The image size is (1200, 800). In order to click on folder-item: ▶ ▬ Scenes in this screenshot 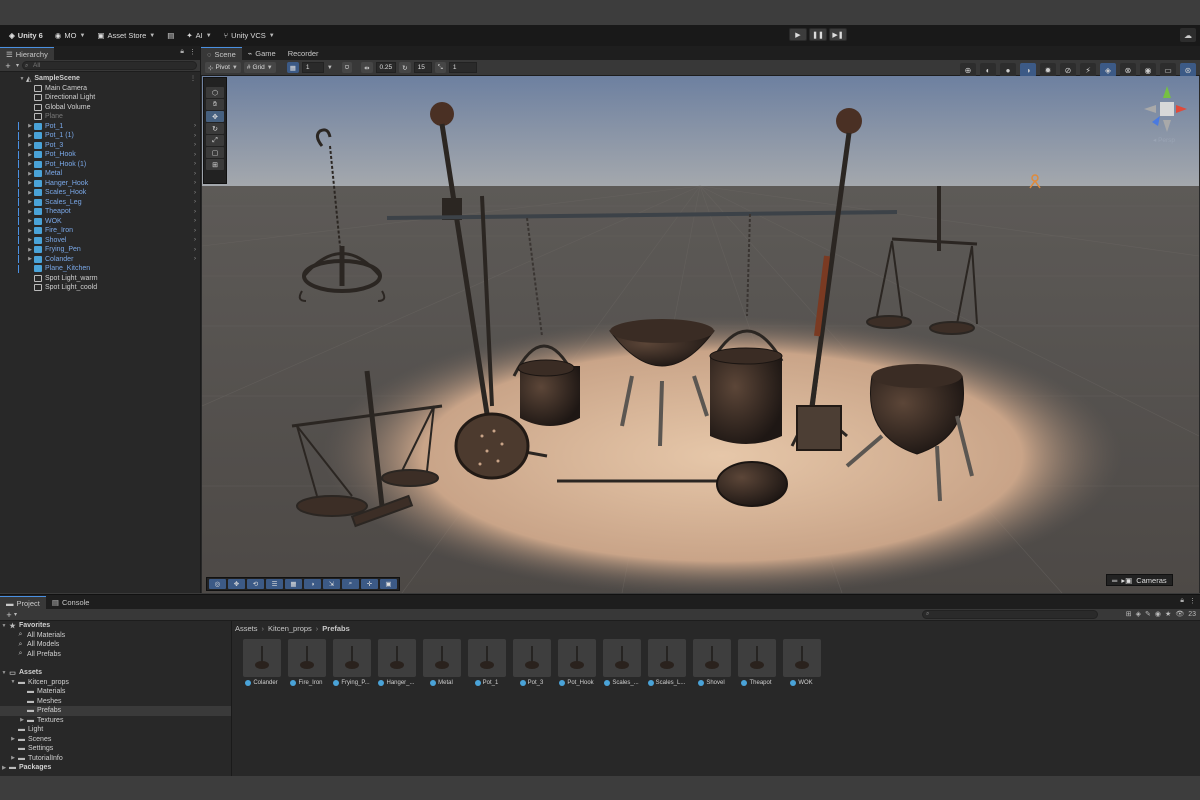, I will do `click(115, 740)`.